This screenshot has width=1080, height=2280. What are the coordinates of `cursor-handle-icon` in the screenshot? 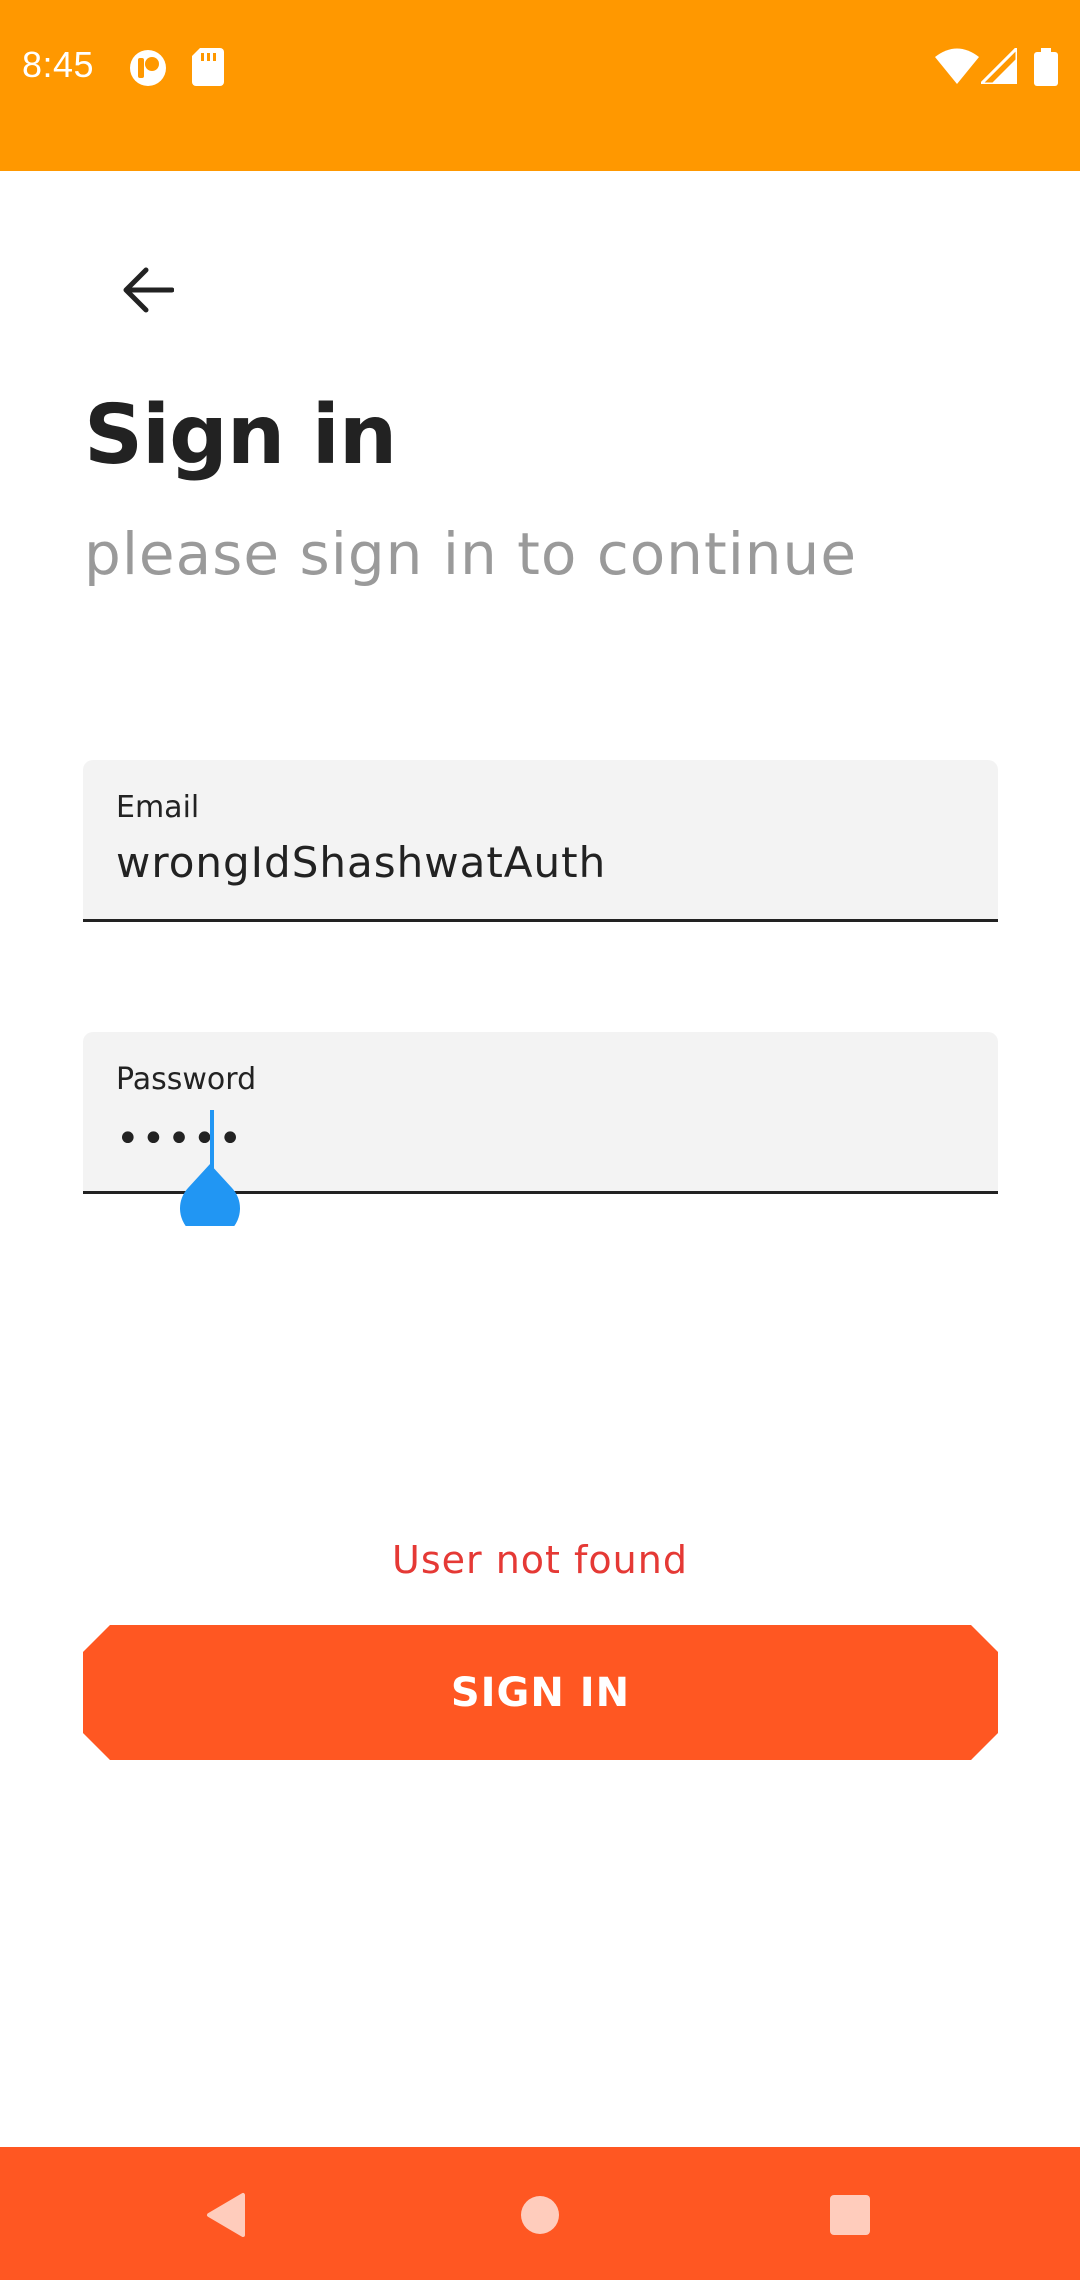 It's located at (210, 1200).